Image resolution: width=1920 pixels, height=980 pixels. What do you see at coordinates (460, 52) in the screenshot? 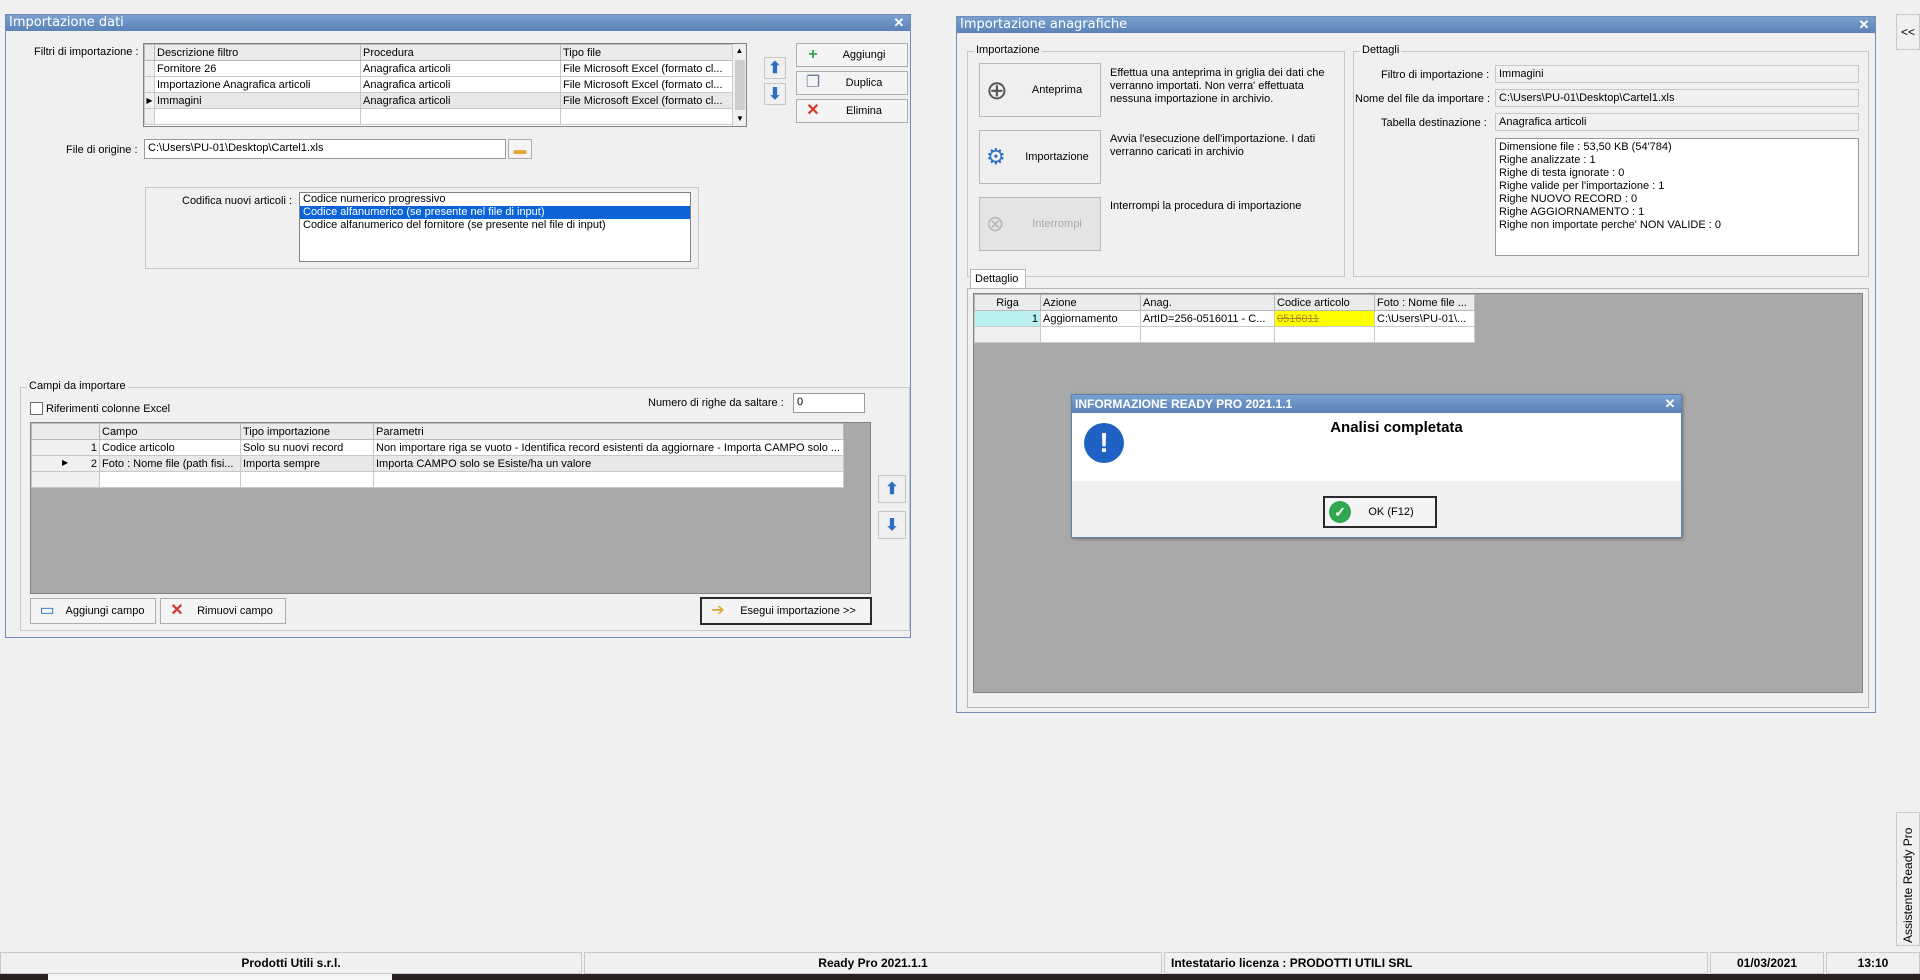
I see `col-header-procedure: Procedura` at bounding box center [460, 52].